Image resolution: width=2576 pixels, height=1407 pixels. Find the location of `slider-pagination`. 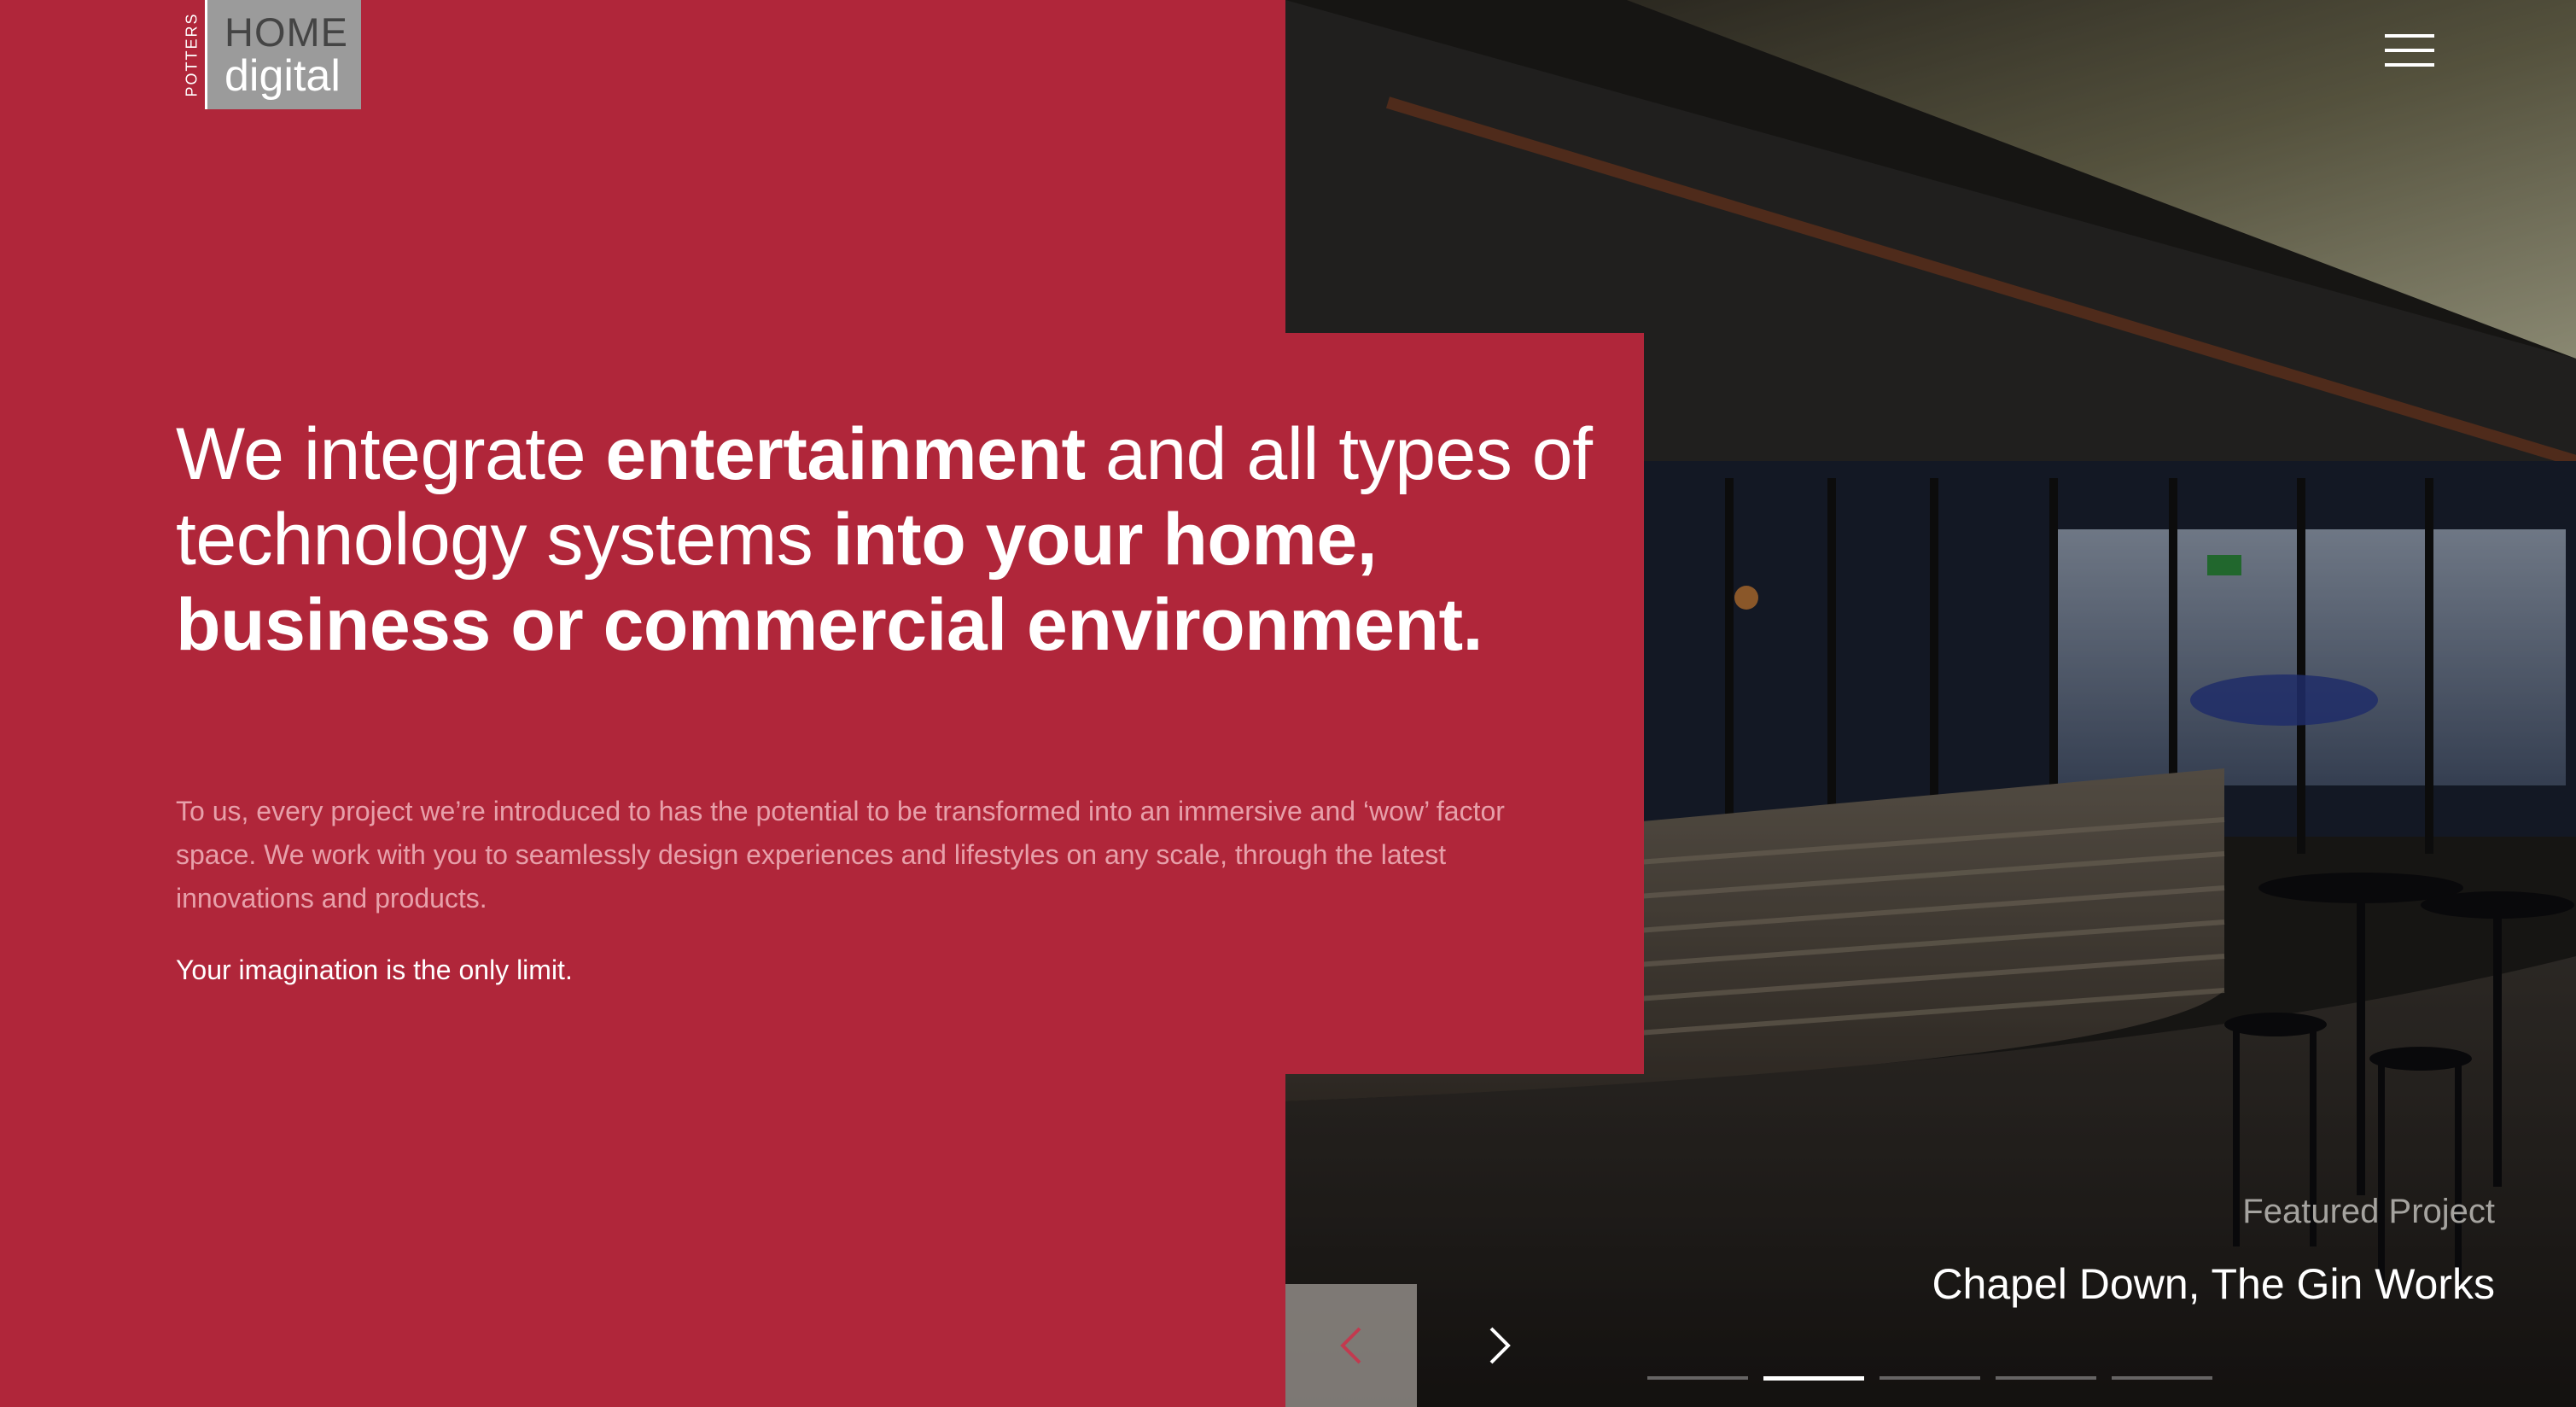

slider-pagination is located at coordinates (1929, 1378).